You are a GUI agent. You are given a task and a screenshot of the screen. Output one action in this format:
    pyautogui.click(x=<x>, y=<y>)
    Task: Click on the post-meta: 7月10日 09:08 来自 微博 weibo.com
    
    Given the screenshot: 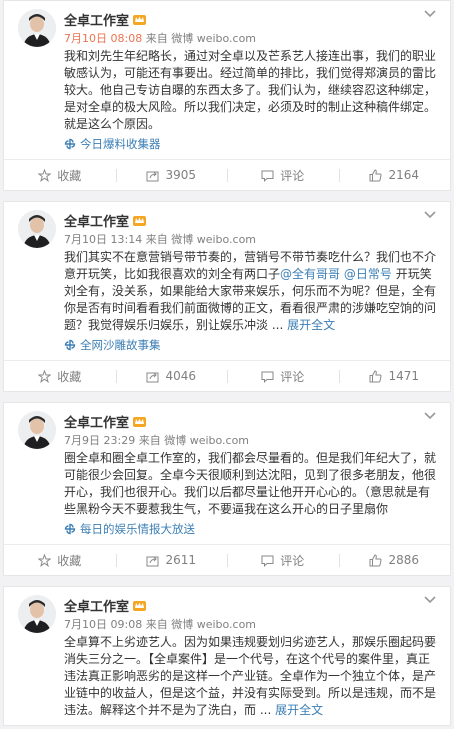 What is the action you would take?
    pyautogui.click(x=251, y=624)
    